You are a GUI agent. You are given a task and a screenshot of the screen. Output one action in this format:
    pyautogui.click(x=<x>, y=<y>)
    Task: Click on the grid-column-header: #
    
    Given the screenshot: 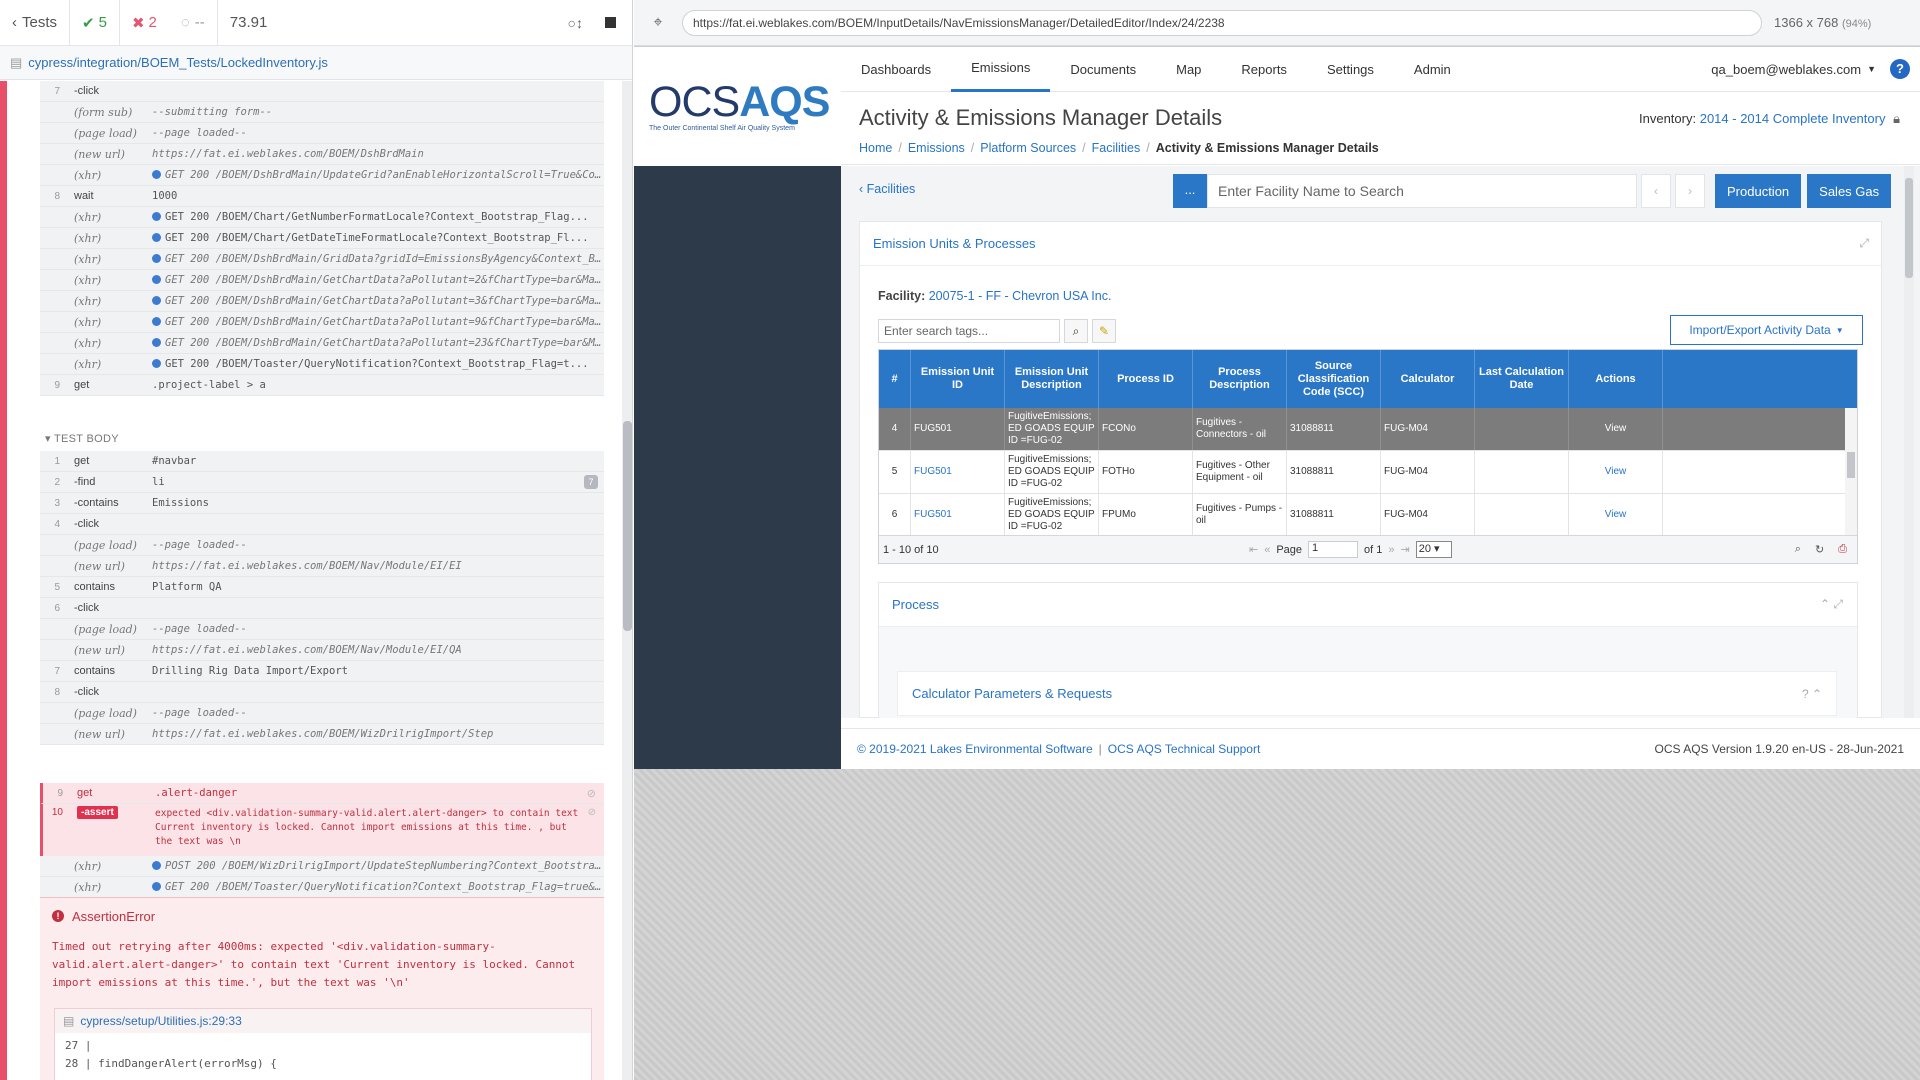 What is the action you would take?
    pyautogui.click(x=895, y=379)
    